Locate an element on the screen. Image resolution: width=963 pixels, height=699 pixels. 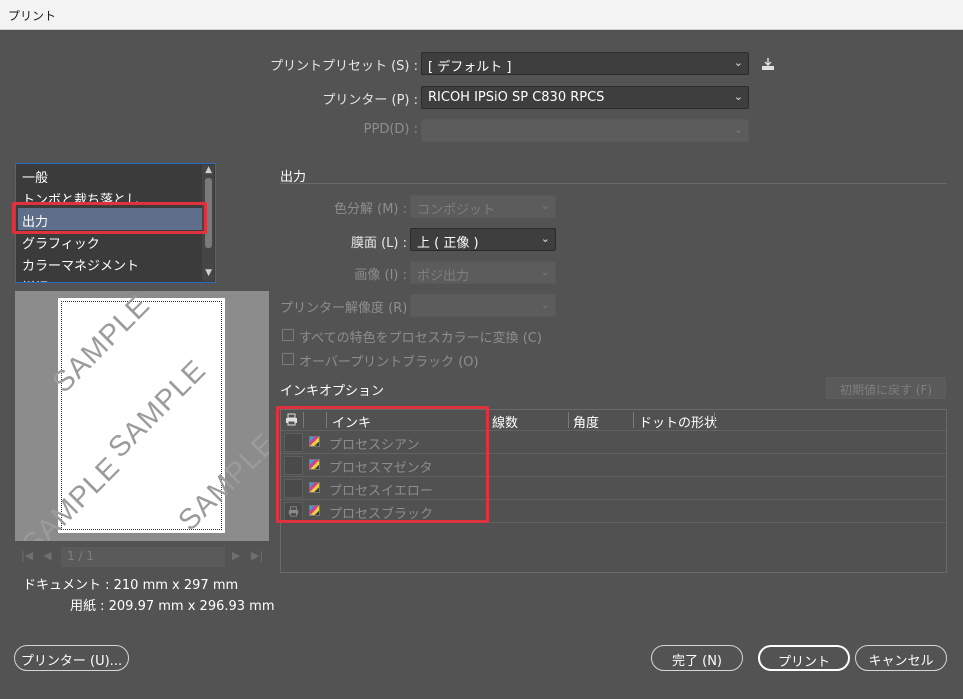
print-preview: SAMPLE SAMPLE SAMPLE SAMPLE is located at coordinates (142, 416).